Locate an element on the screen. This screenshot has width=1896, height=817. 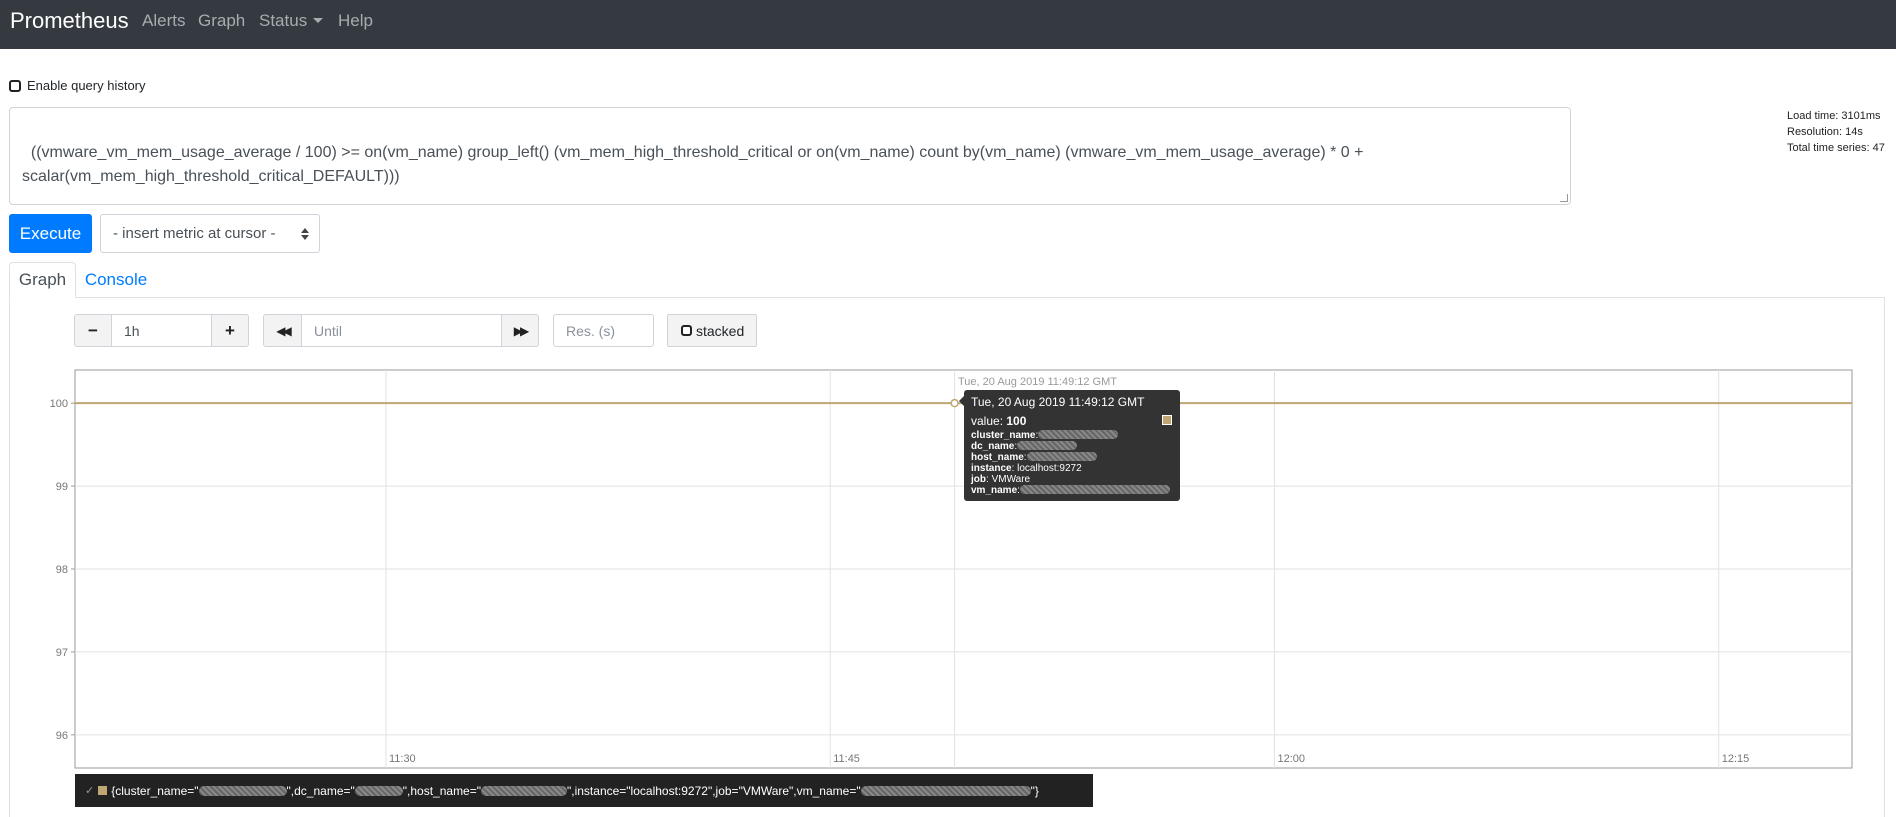
tooltip-label-row: vm_name: is located at coordinates (1072, 490).